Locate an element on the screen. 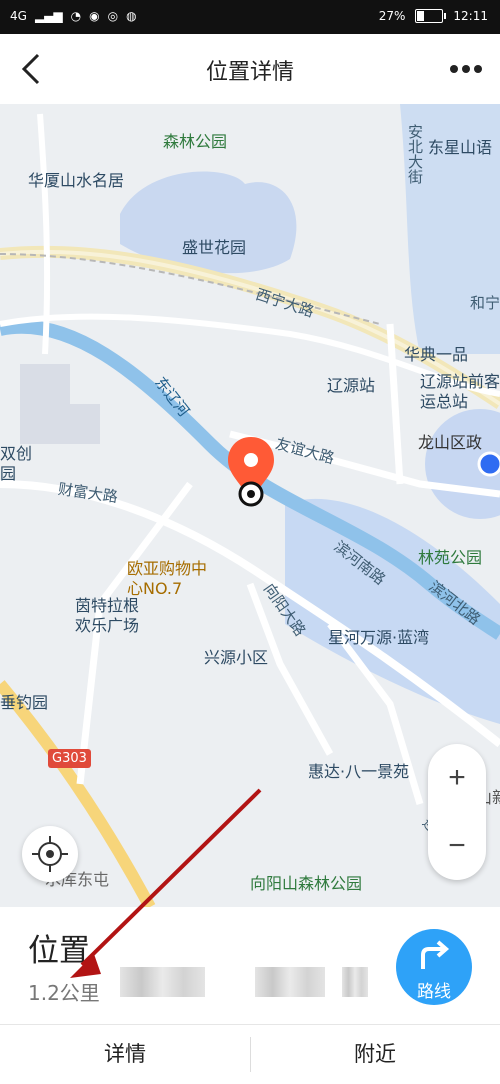  eye-icon: ◉ is located at coordinates (94, 16).